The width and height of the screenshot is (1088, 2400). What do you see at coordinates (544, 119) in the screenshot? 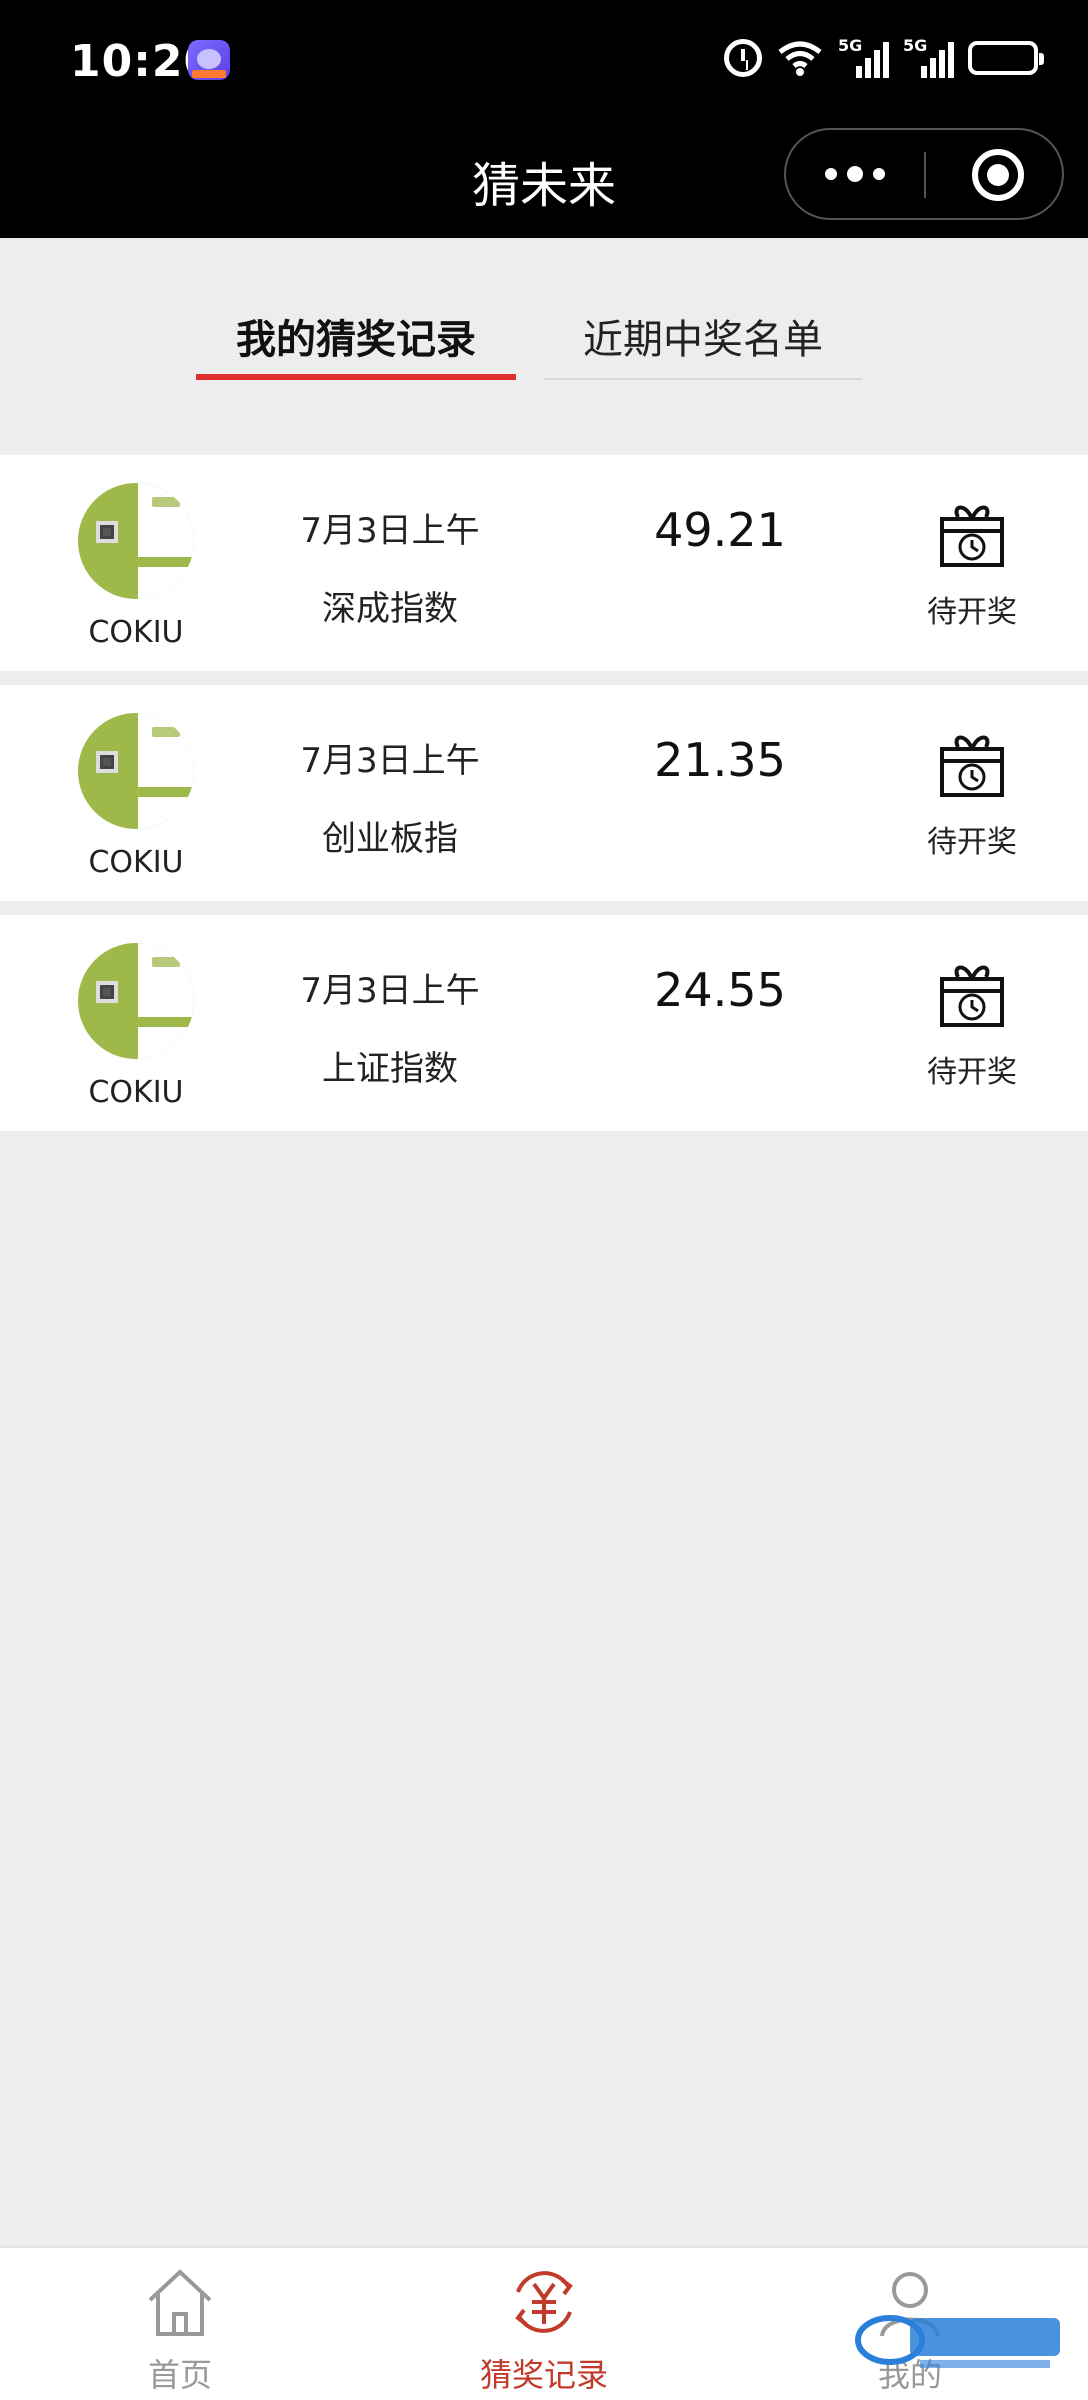
I see `top-bar: 10:20 5G 5G 猜未来` at bounding box center [544, 119].